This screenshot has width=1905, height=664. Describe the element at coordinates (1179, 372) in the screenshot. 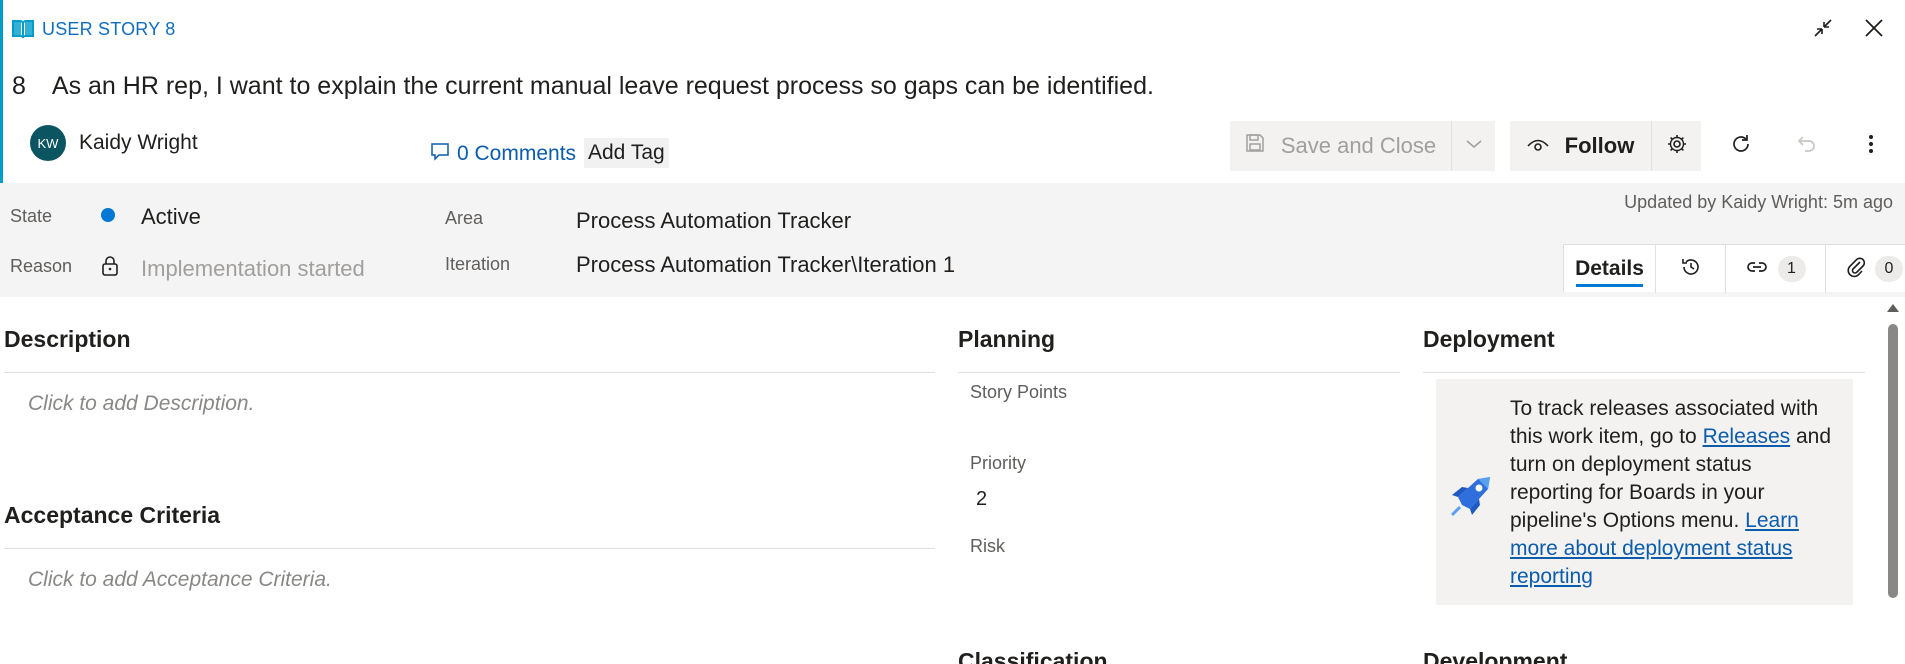

I see `planning-divider` at that location.